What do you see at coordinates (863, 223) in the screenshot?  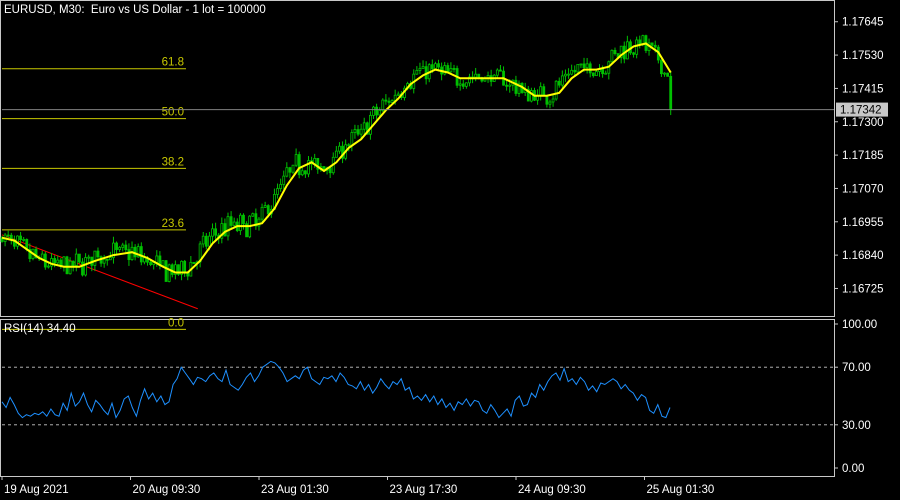 I see `price-axis-label: 1.16955` at bounding box center [863, 223].